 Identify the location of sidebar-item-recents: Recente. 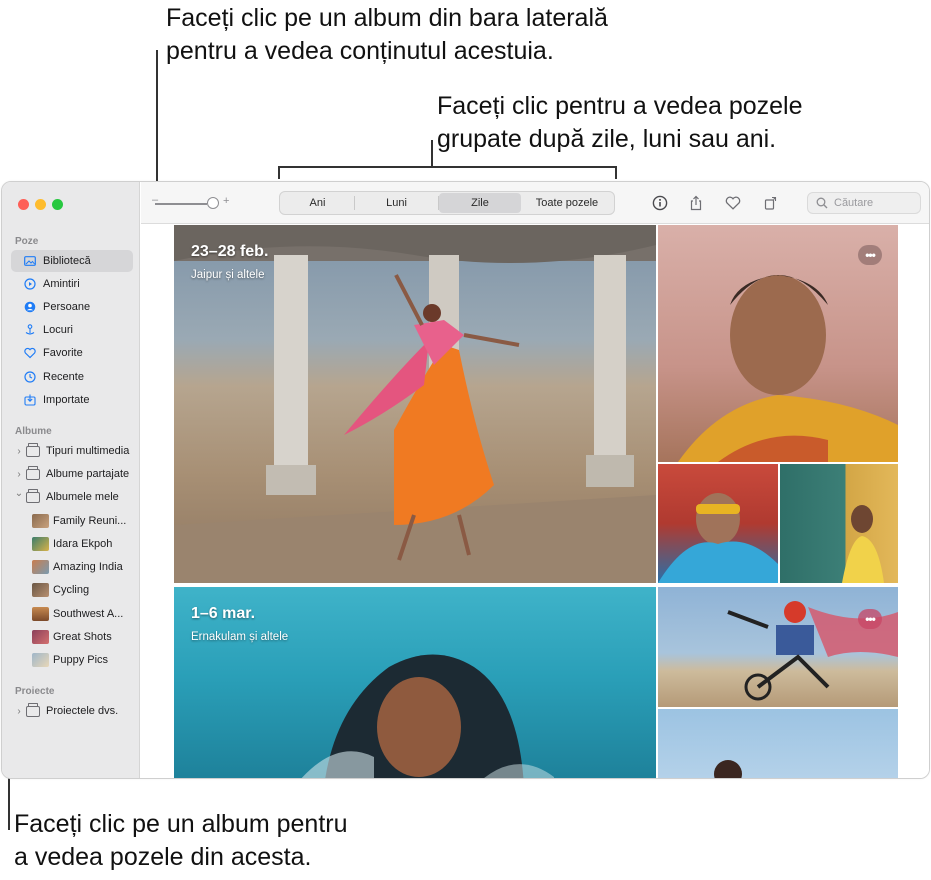
(72, 377).